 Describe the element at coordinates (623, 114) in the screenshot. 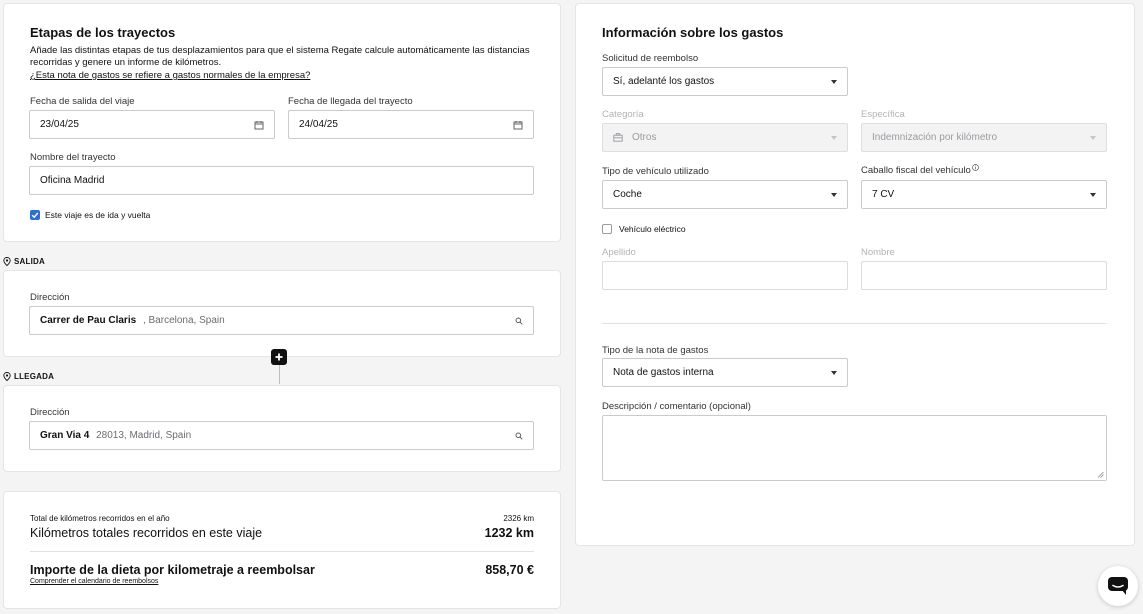

I see `category-label: Categoría` at that location.